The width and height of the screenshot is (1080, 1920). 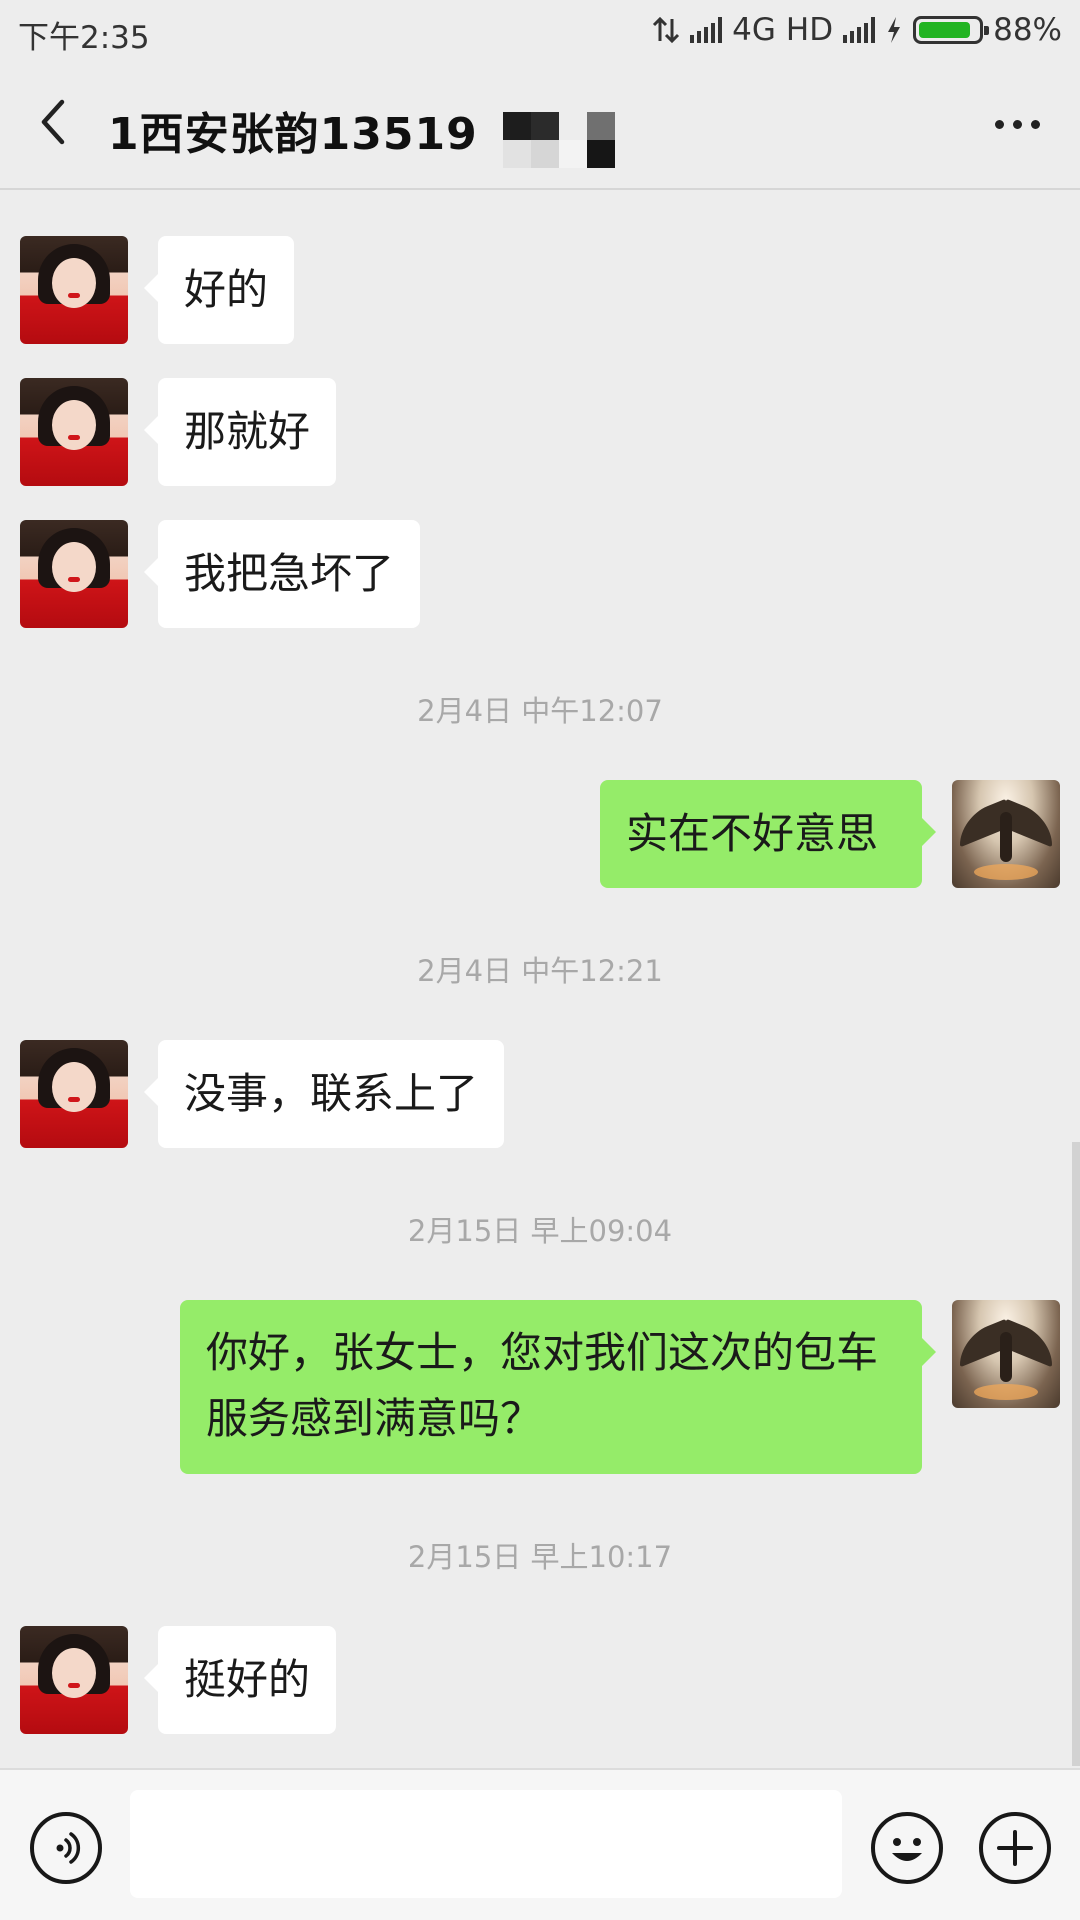 I want to click on sent-message-bubble: 实在不好意思, so click(x=768, y=834).